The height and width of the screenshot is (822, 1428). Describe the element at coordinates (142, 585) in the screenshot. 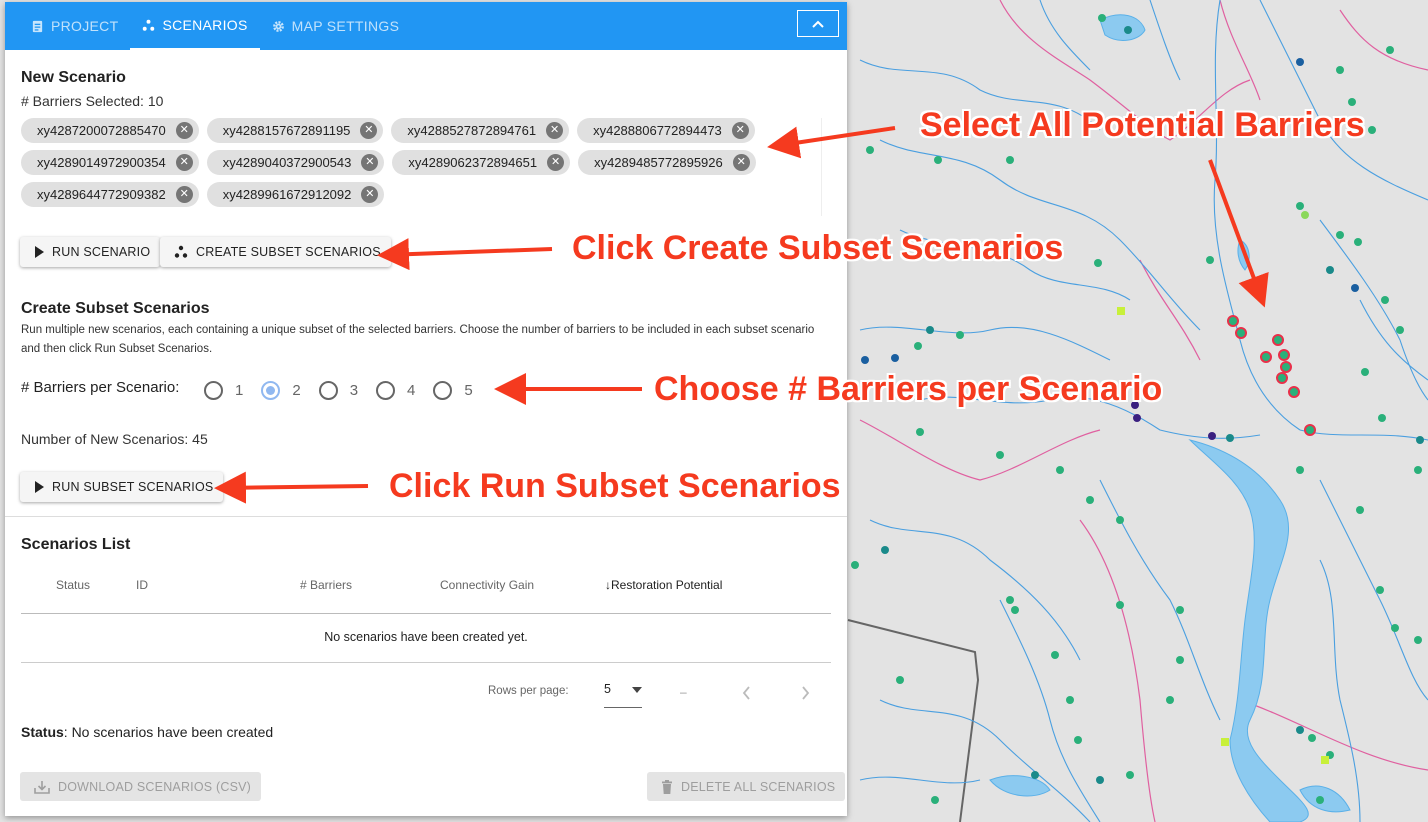

I see `column-header-id: ID` at that location.